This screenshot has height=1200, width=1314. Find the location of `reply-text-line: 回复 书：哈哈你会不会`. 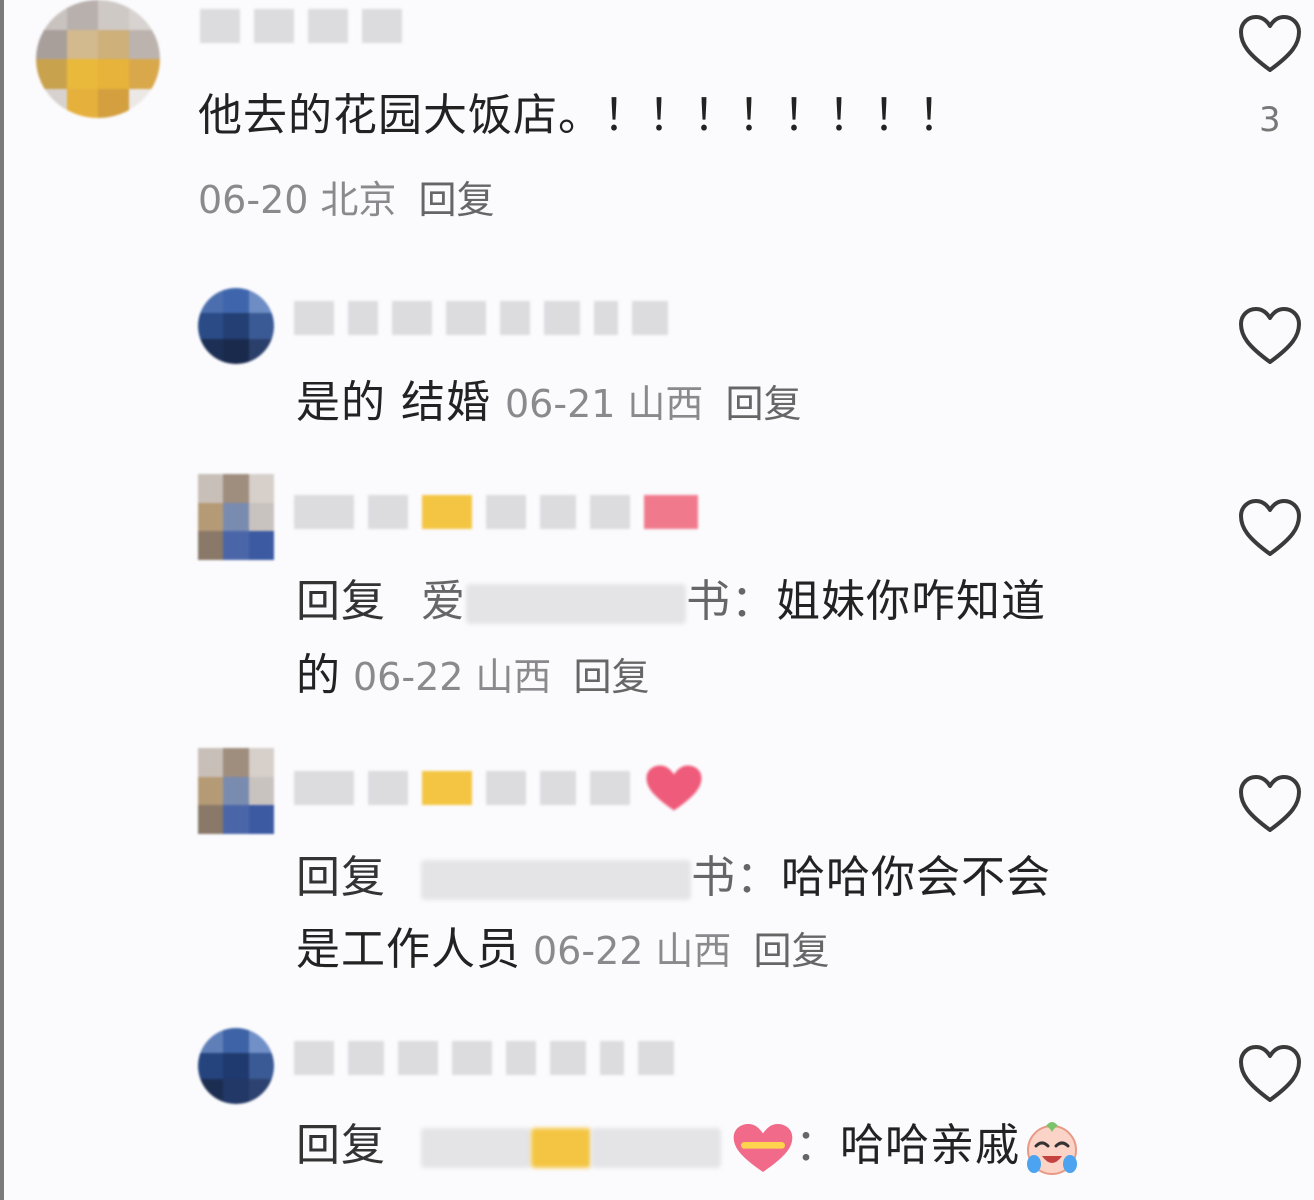

reply-text-line: 回复 书：哈哈你会不会 is located at coordinates (673, 878).